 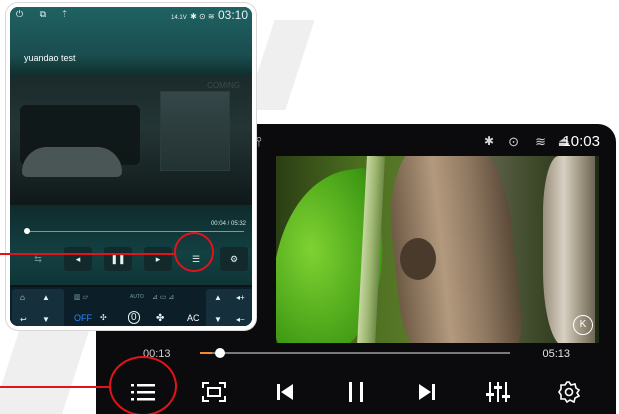 I want to click on auto-label: AUTO, so click(x=137, y=297).